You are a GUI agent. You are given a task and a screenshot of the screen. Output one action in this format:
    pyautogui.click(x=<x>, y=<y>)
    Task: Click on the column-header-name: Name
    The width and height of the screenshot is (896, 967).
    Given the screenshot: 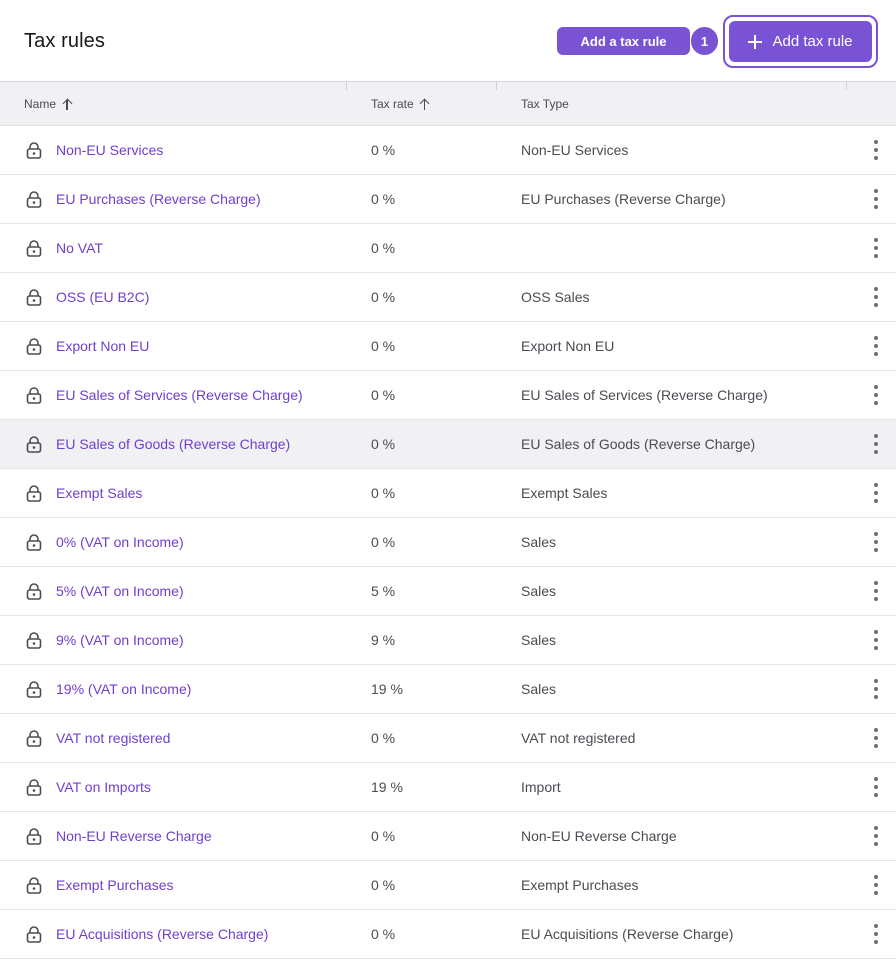 What is the action you would take?
    pyautogui.click(x=48, y=104)
    